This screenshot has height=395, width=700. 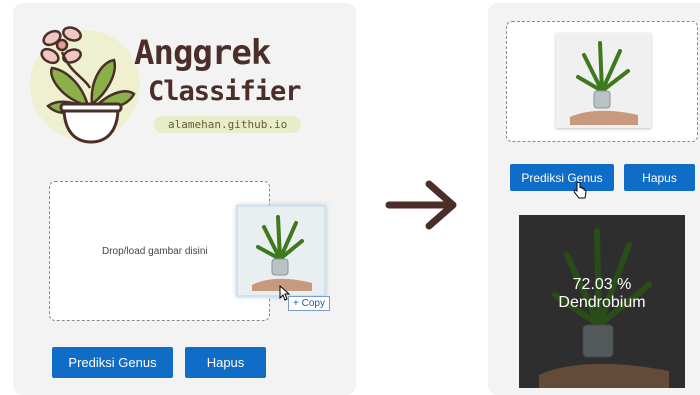 What do you see at coordinates (228, 124) in the screenshot?
I see `app-link: alamehan.github.io` at bounding box center [228, 124].